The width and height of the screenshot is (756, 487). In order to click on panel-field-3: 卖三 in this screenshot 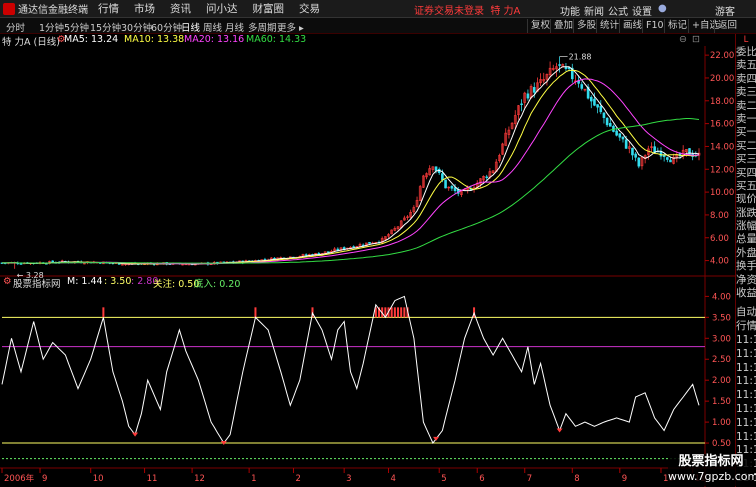, I will do `click(746, 92)`.